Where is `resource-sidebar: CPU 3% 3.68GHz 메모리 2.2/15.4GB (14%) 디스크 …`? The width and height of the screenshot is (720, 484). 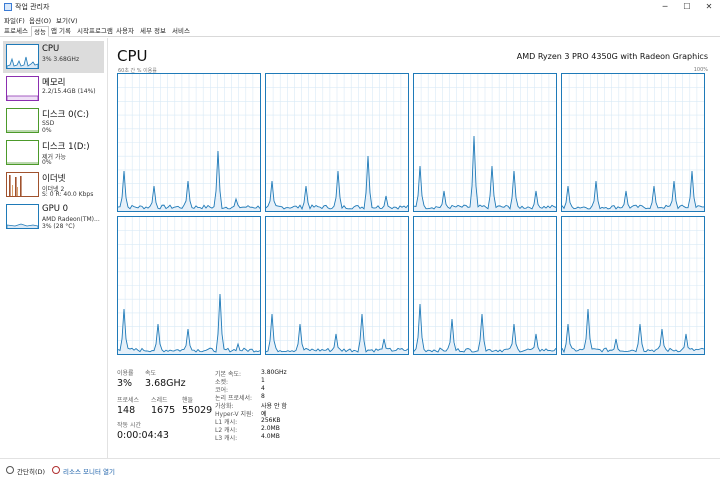
resource-sidebar: CPU 3% 3.68GHz 메모리 2.2/15.4GB (14%) 디스크 … is located at coordinates (54, 248).